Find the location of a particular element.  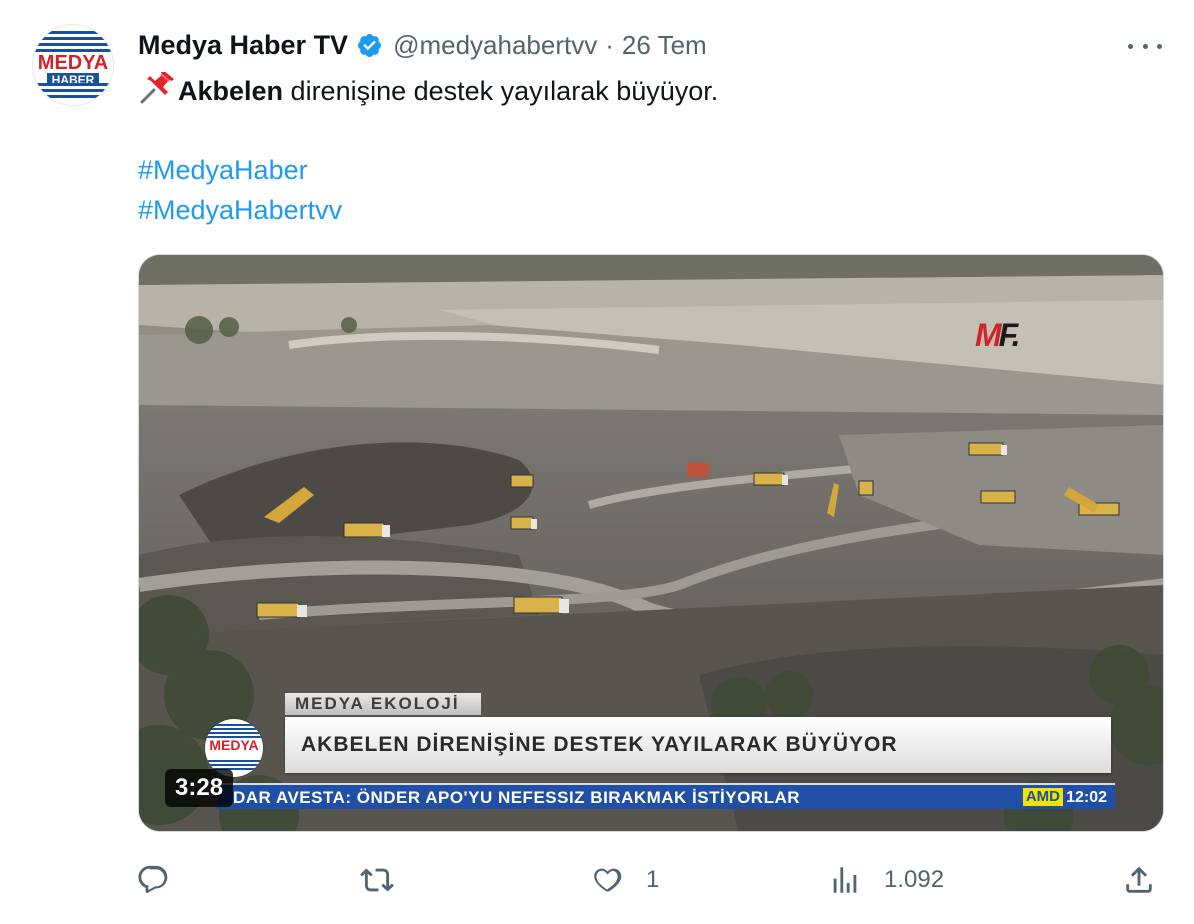

tweet-header: Medya Haber TV @medyahabertvv · 26 Tem is located at coordinates (422, 45).